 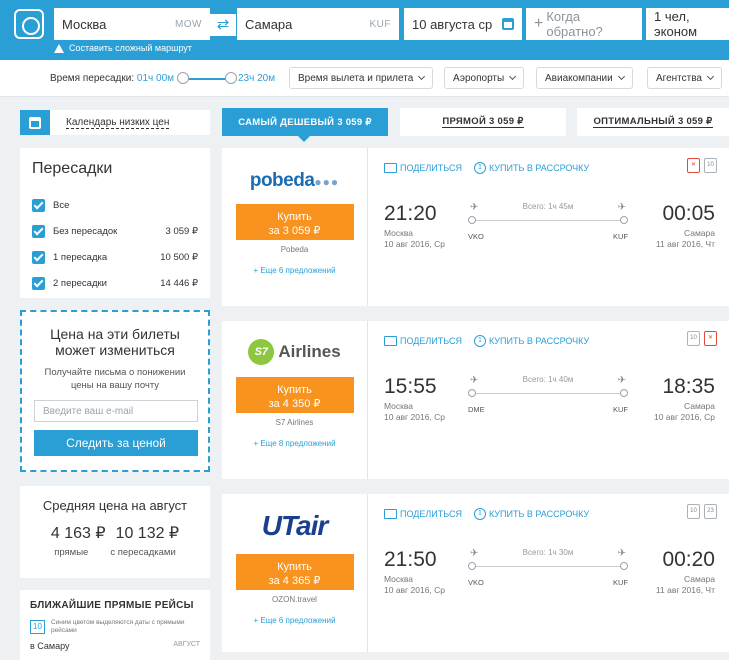 I want to click on total-duration: Всего: 1ч 45м, so click(x=548, y=206).